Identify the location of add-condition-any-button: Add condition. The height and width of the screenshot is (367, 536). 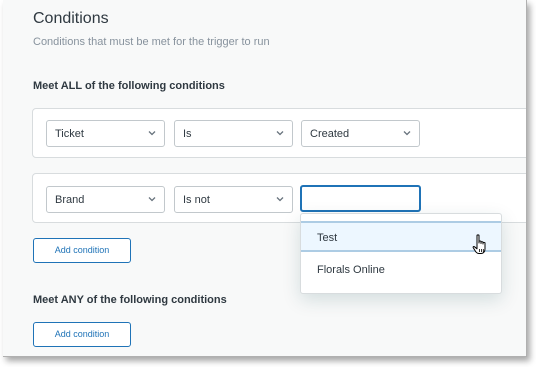
(82, 334).